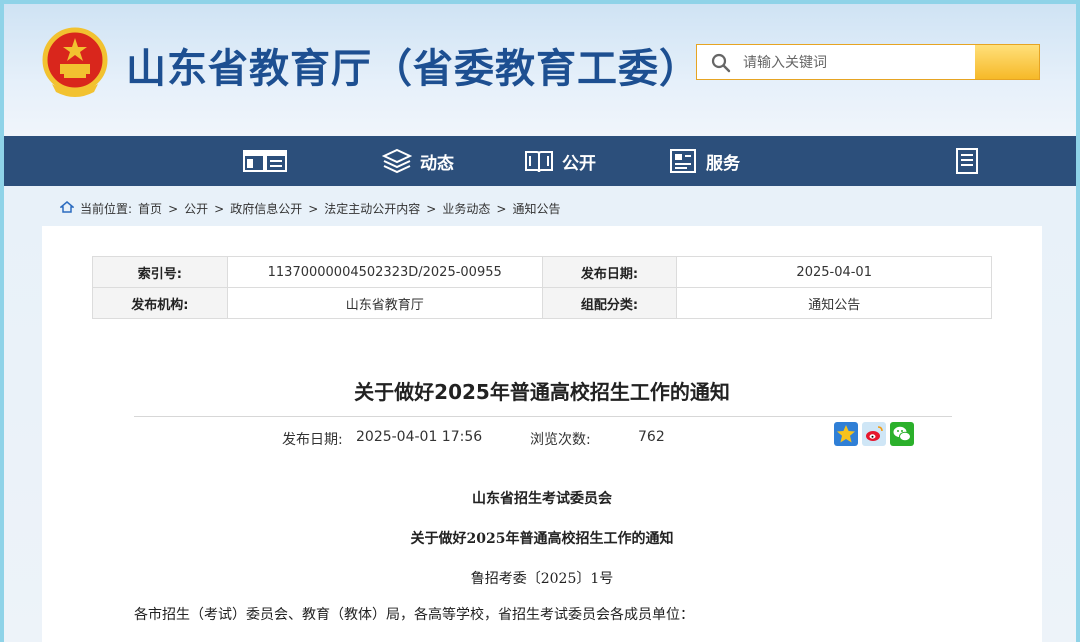 The height and width of the screenshot is (642, 1080). What do you see at coordinates (560, 161) in the screenshot?
I see `nav-item-gongkai: 公开` at bounding box center [560, 161].